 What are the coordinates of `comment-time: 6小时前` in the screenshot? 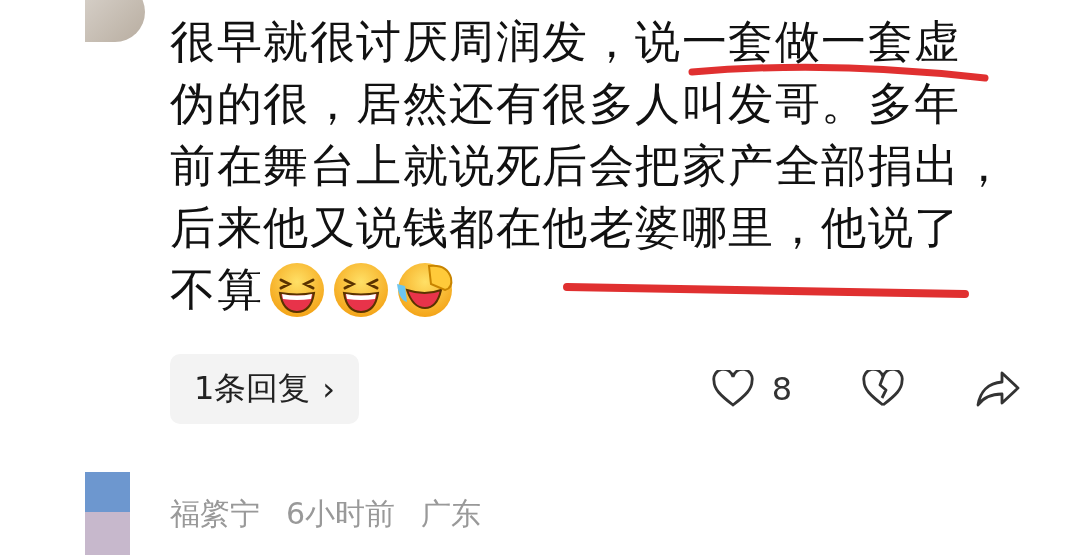 It's located at (341, 514).